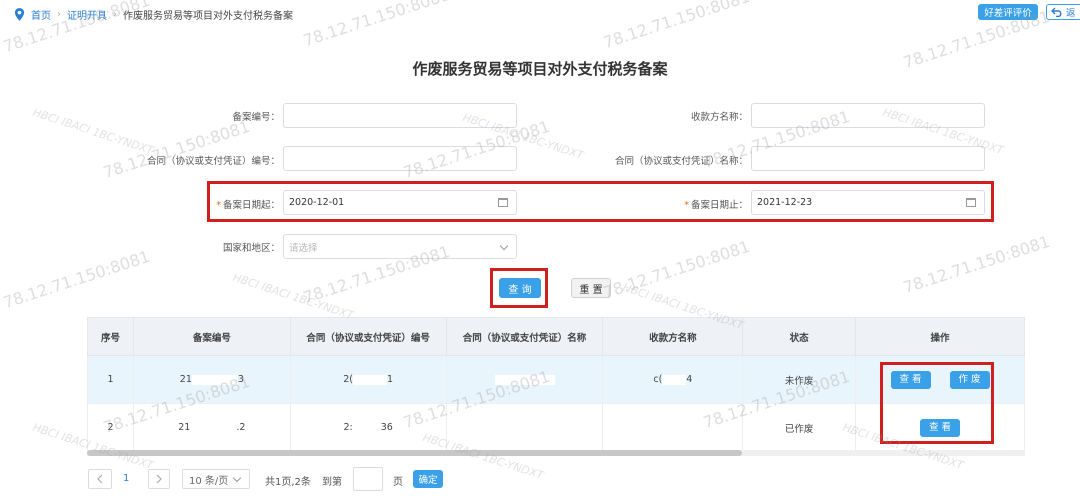  I want to click on location-pin-icon, so click(19, 14).